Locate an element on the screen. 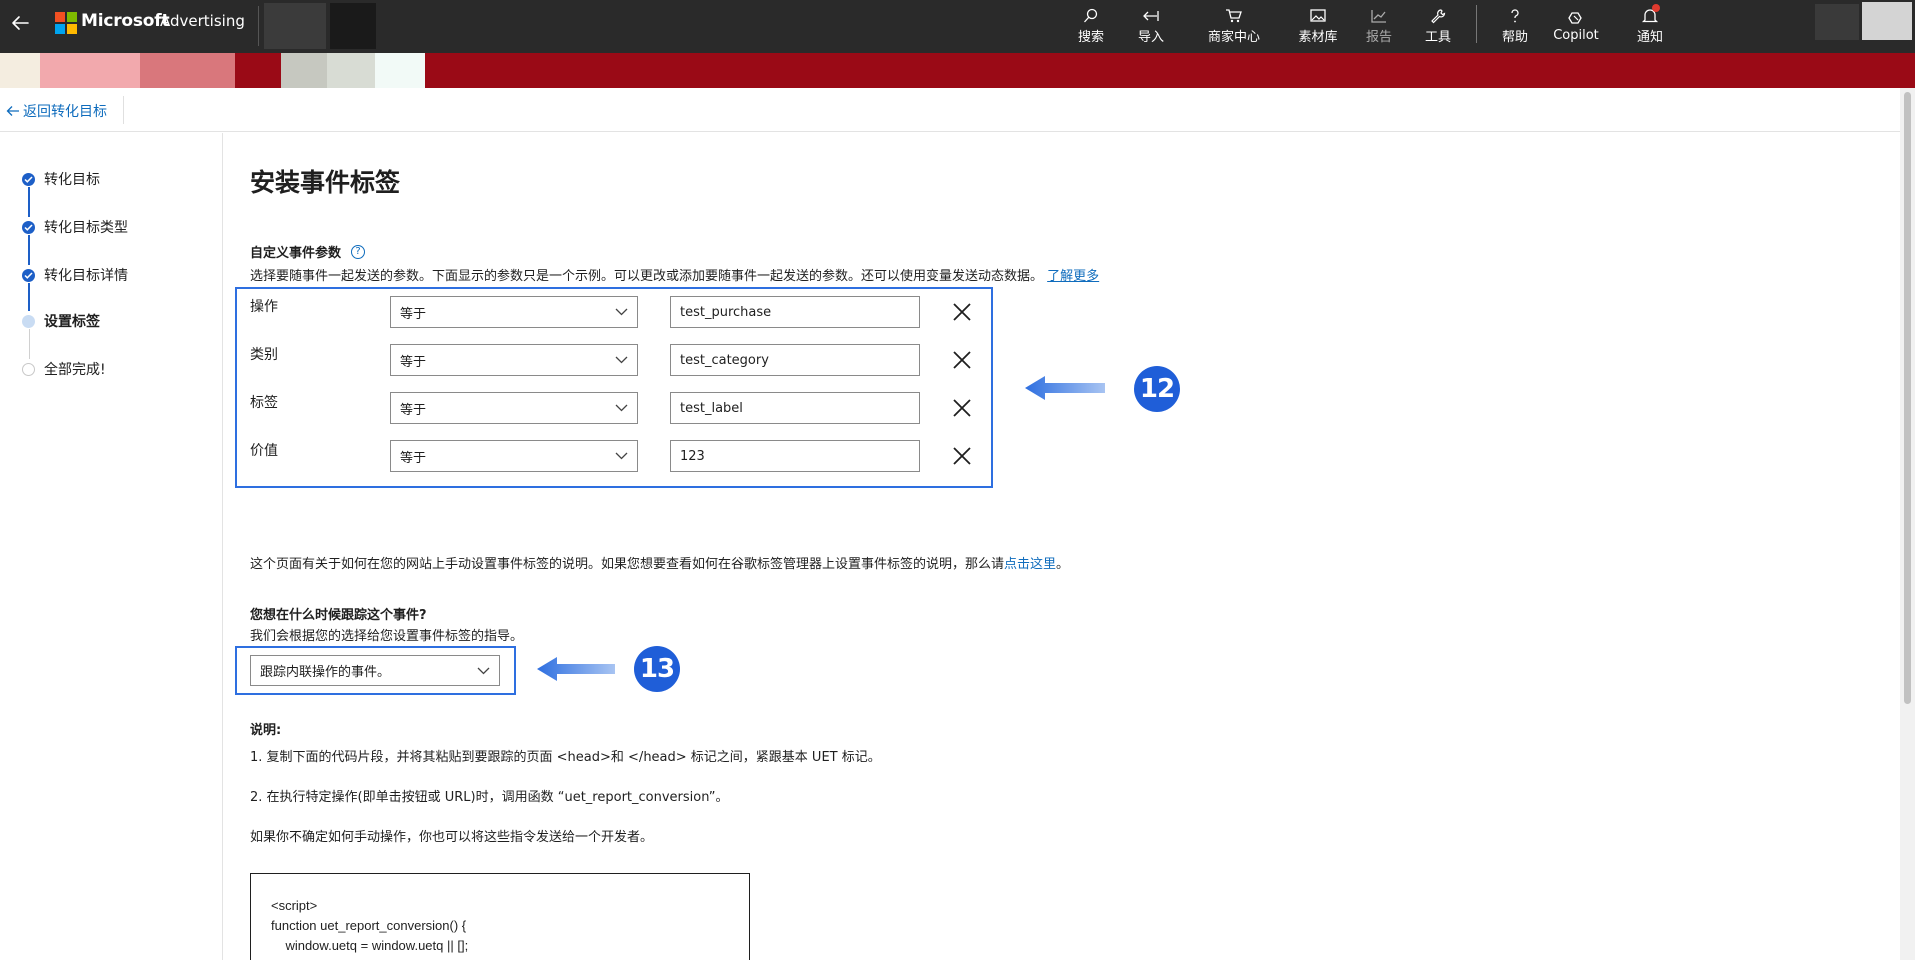 The width and height of the screenshot is (1915, 960). param-value-input: test_label is located at coordinates (795, 408).